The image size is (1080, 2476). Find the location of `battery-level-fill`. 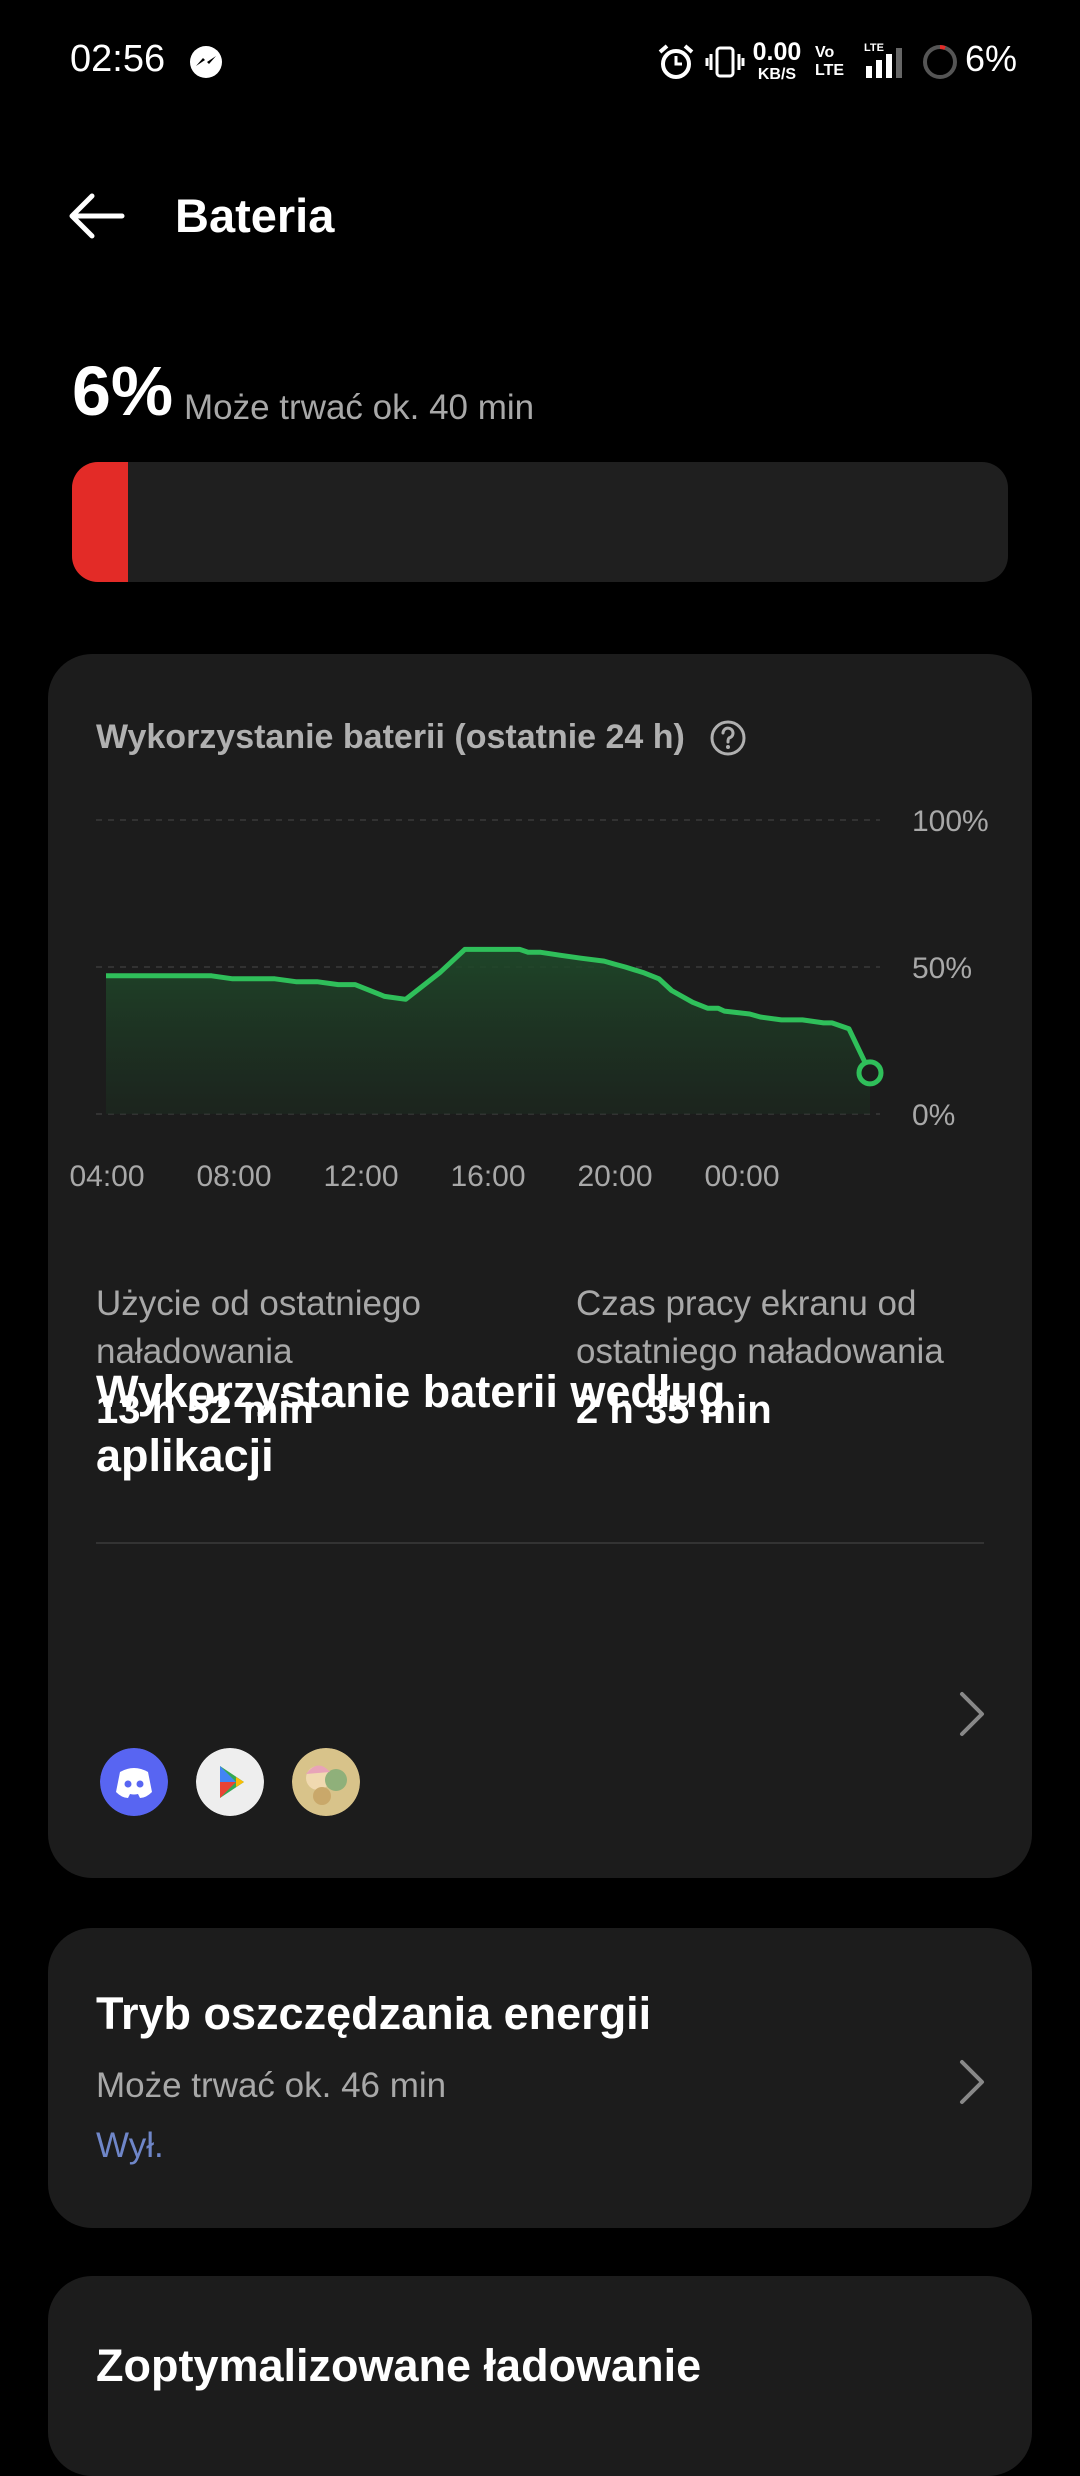

battery-level-fill is located at coordinates (100, 522).